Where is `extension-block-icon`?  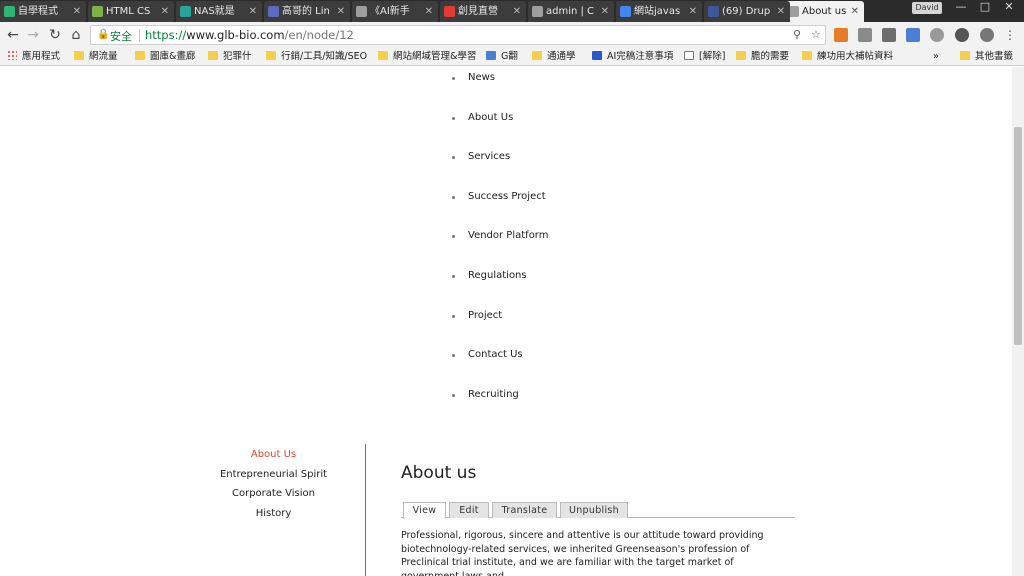
extension-block-icon is located at coordinates (987, 35).